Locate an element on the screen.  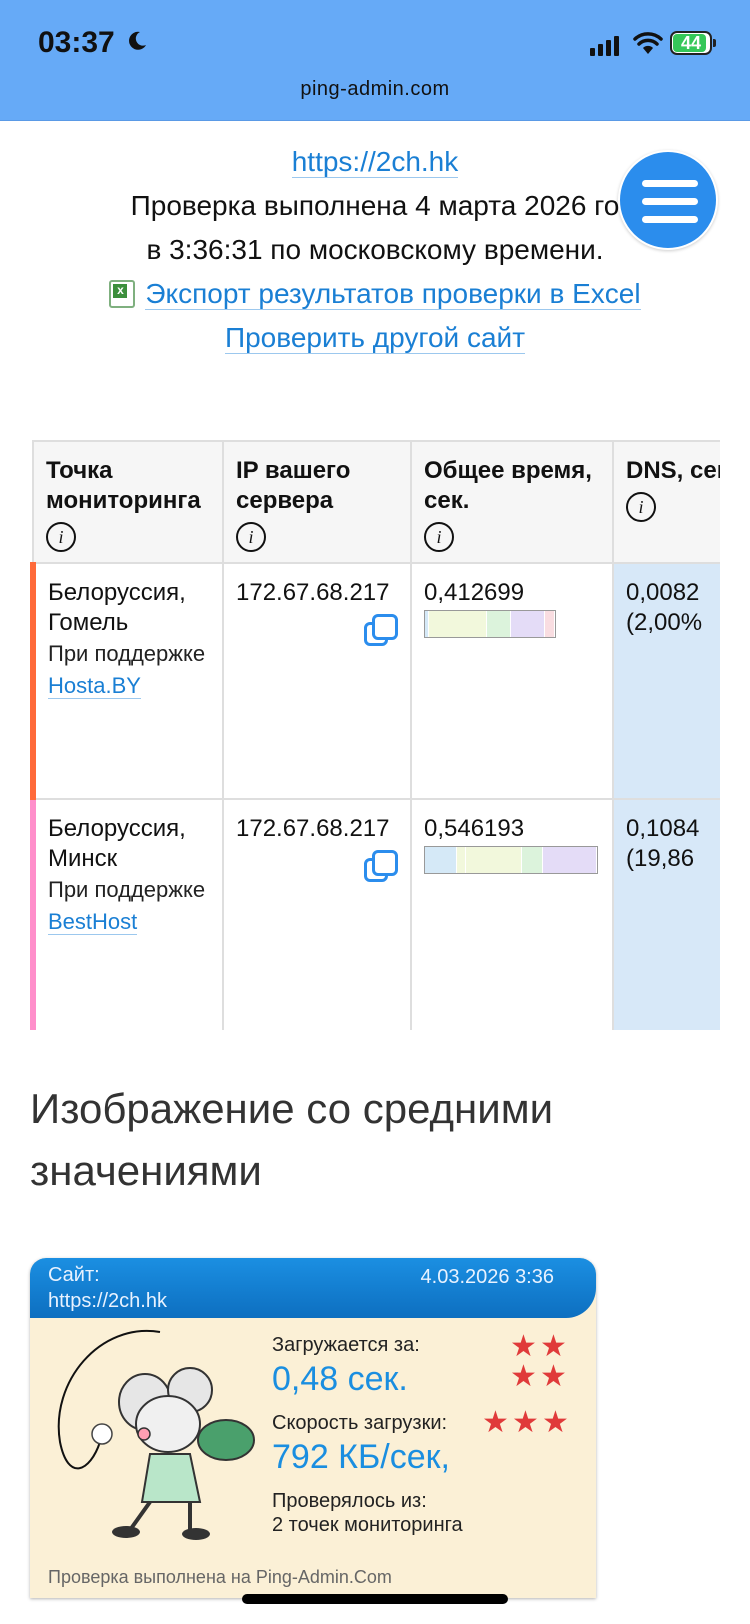
header-total-time: Общее время, сек. i is located at coordinates (512, 502).